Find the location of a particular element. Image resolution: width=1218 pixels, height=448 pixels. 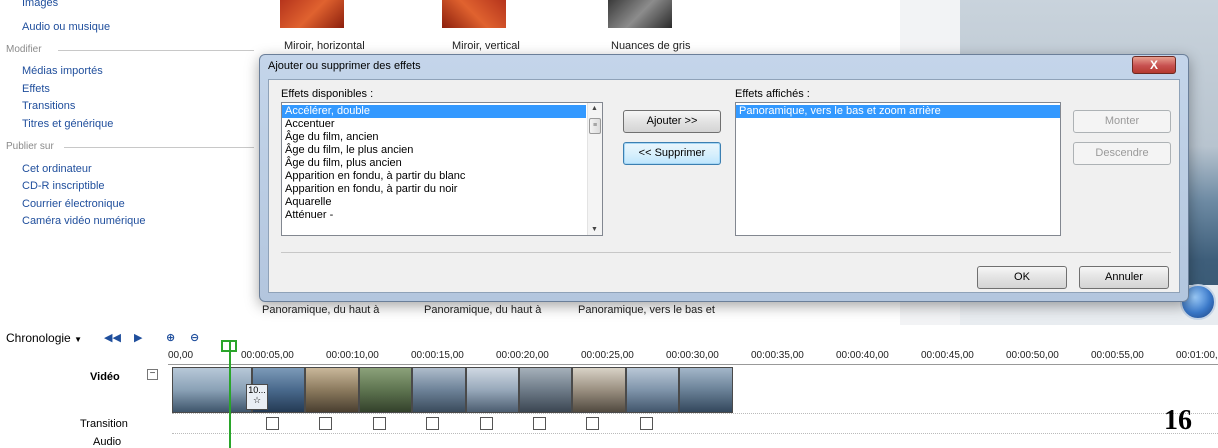

ruler-tick-label: 00:00:05,00 is located at coordinates (267, 355).